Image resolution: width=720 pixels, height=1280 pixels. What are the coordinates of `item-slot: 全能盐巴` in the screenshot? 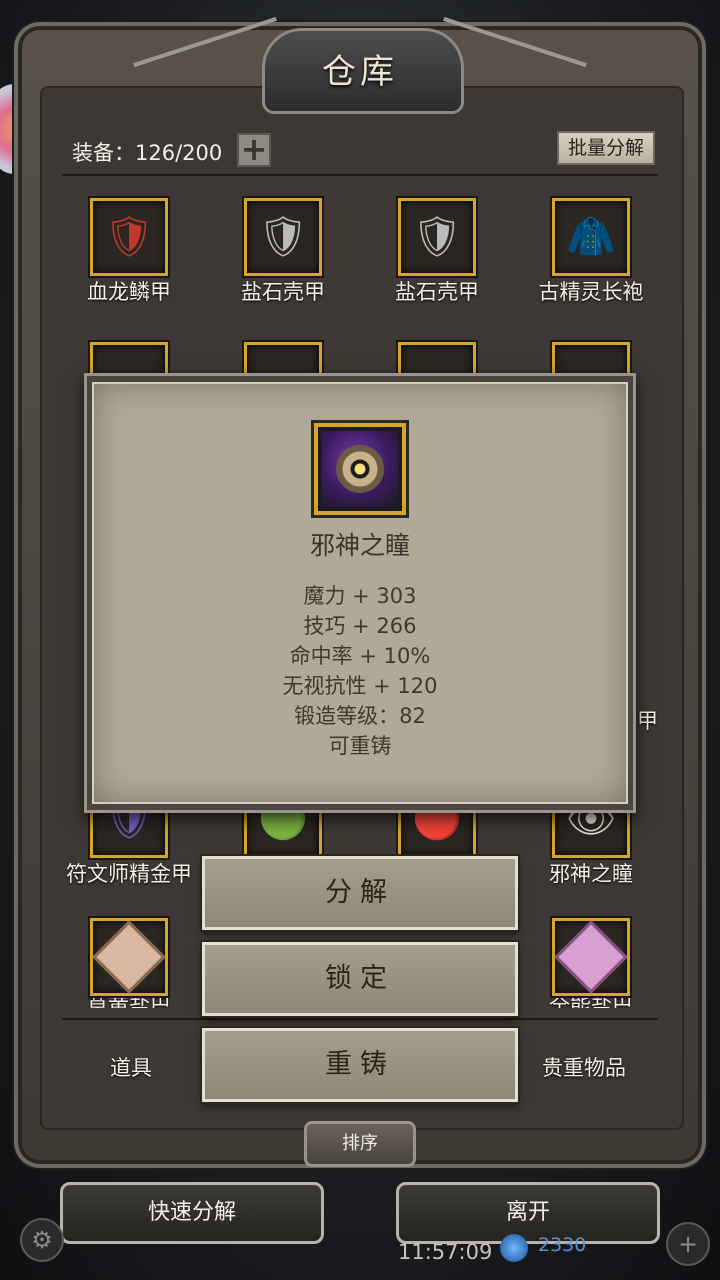 It's located at (591, 963).